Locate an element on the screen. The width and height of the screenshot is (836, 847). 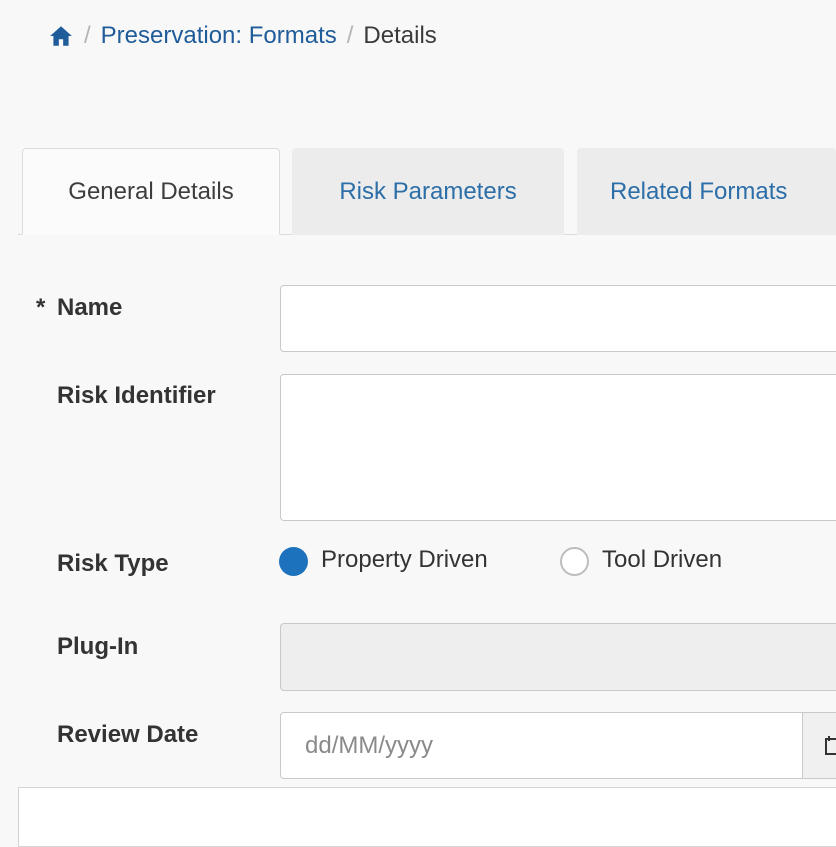
risk-identifier-label: Risk Identifier is located at coordinates (136, 395).